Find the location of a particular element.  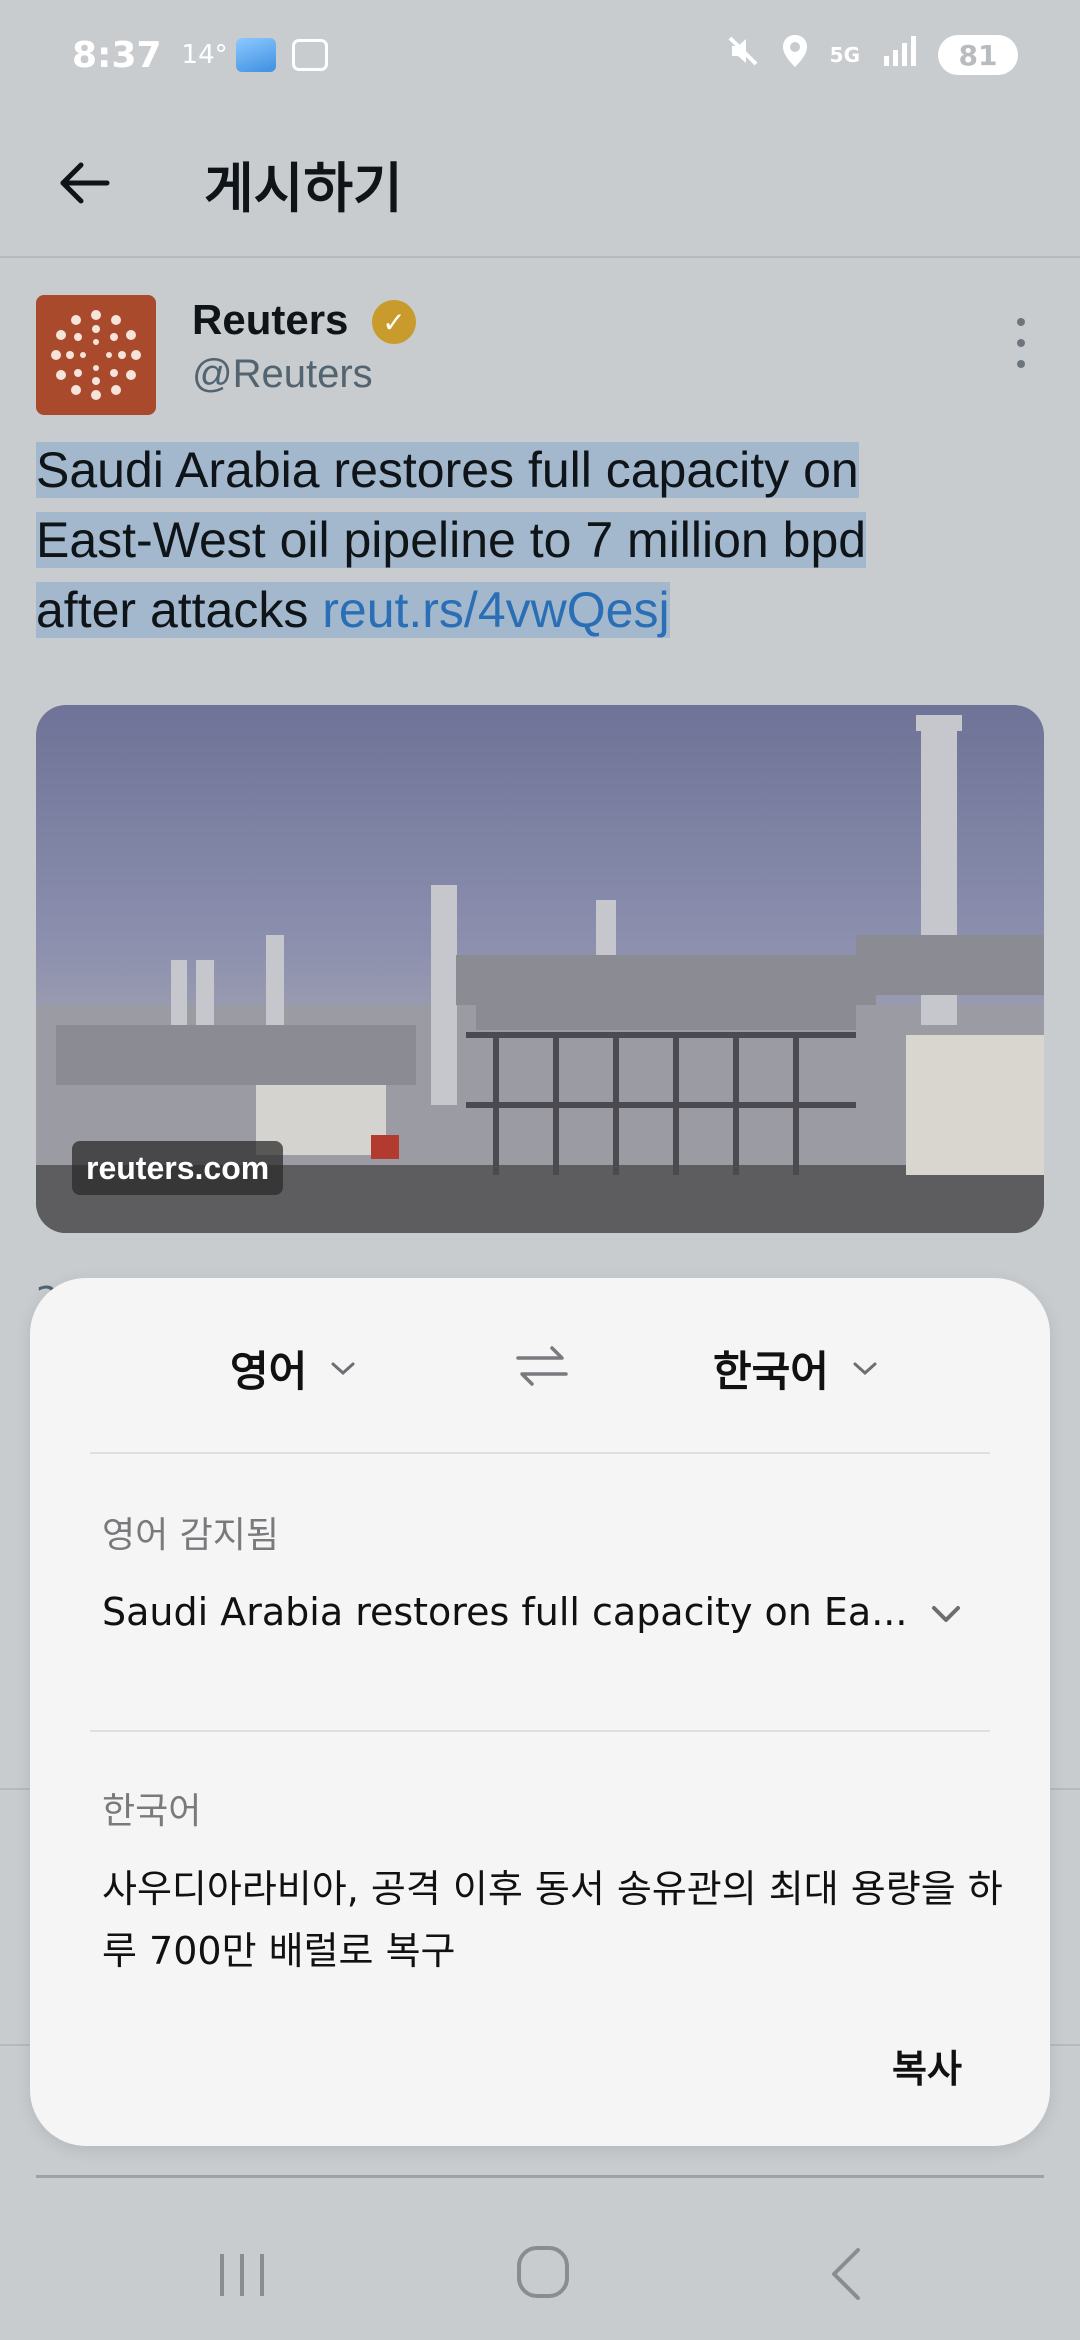

recents-icon is located at coordinates (242, 2275).